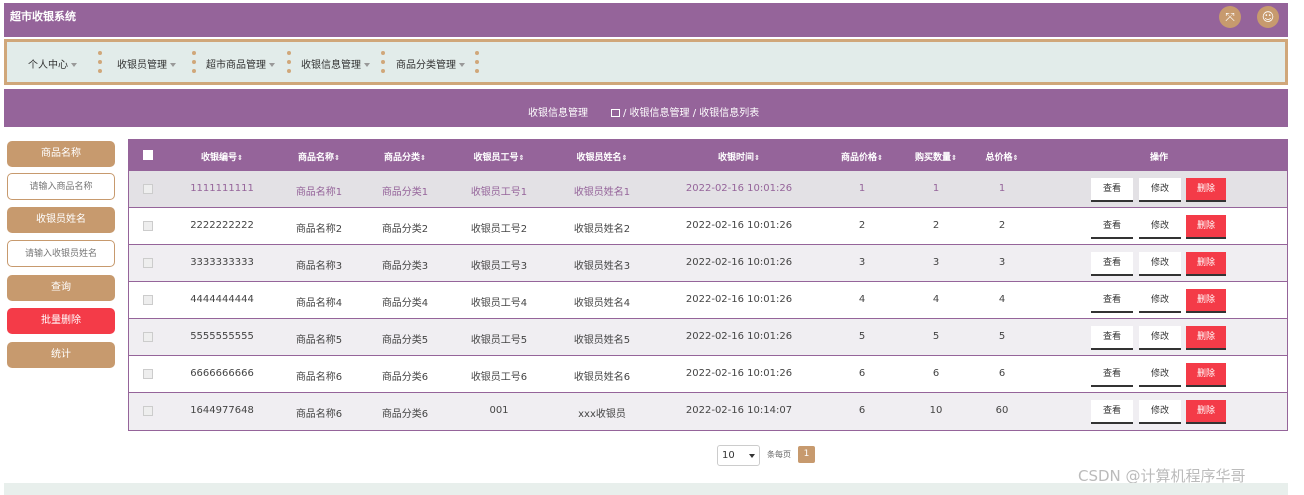  What do you see at coordinates (1002, 156) in the screenshot?
I see `column-header-total: 总价格⇕` at bounding box center [1002, 156].